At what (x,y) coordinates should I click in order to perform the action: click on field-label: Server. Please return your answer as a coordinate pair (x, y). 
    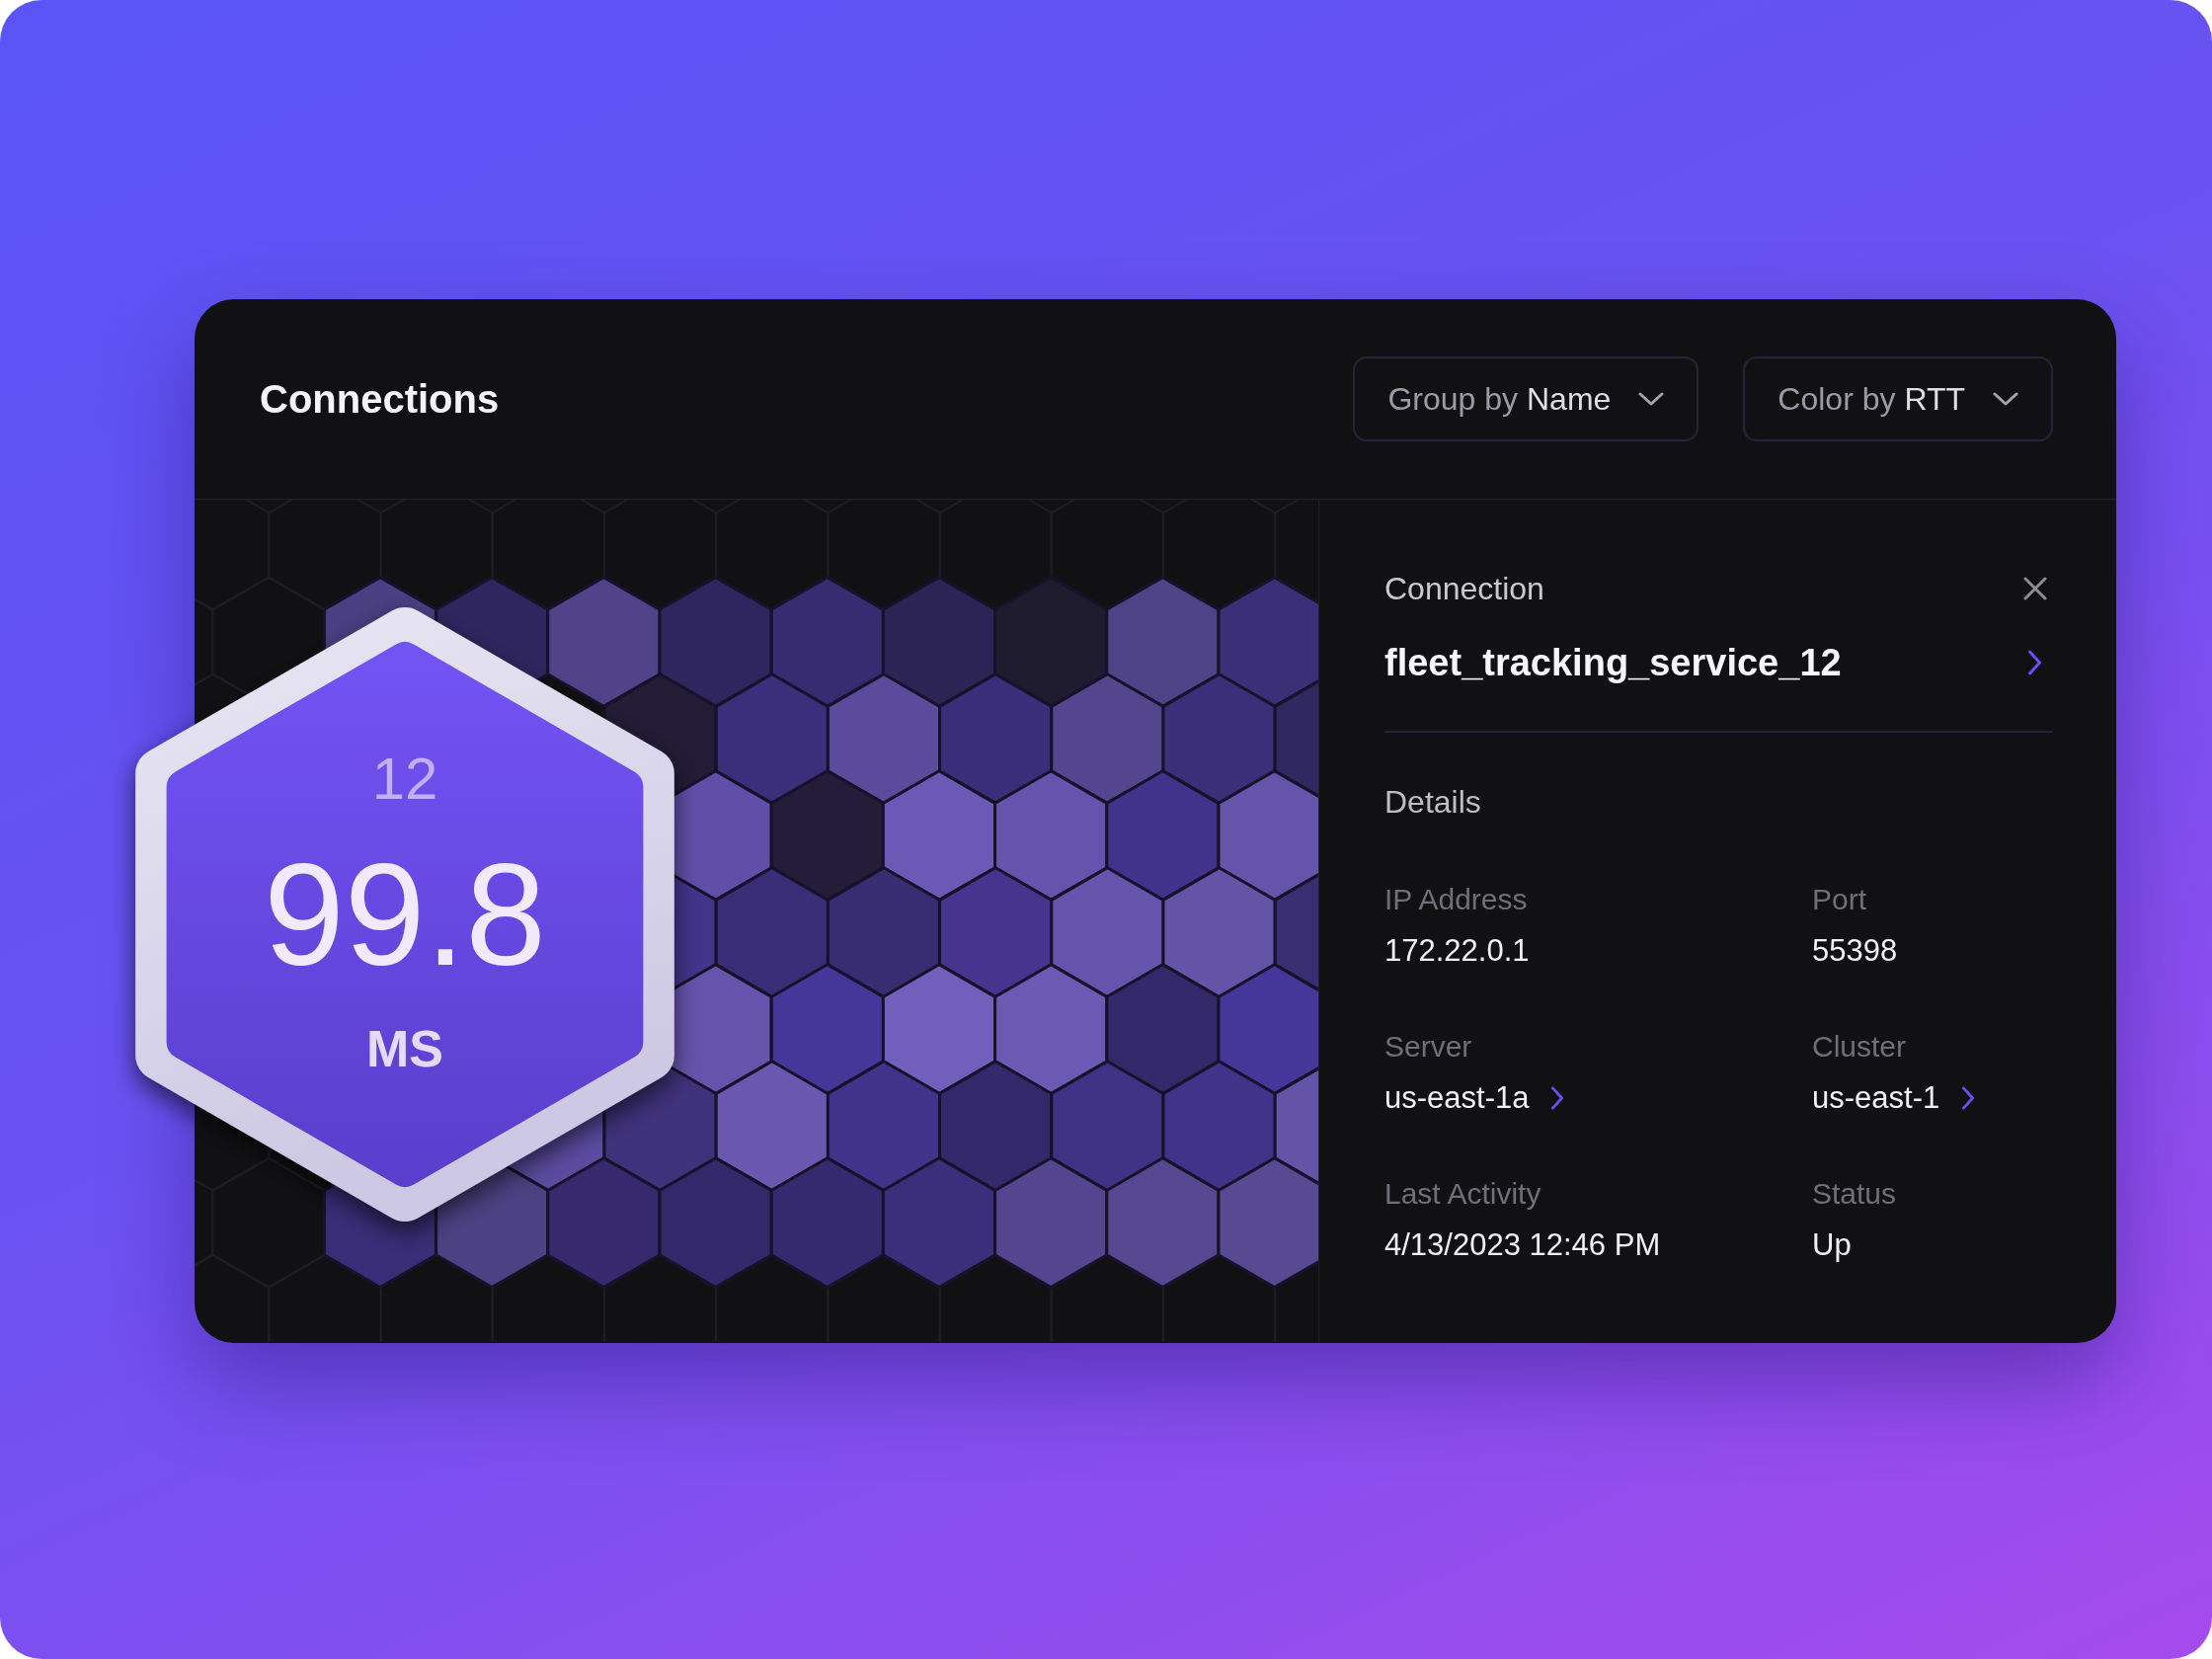
    Looking at the image, I should click on (1428, 1047).